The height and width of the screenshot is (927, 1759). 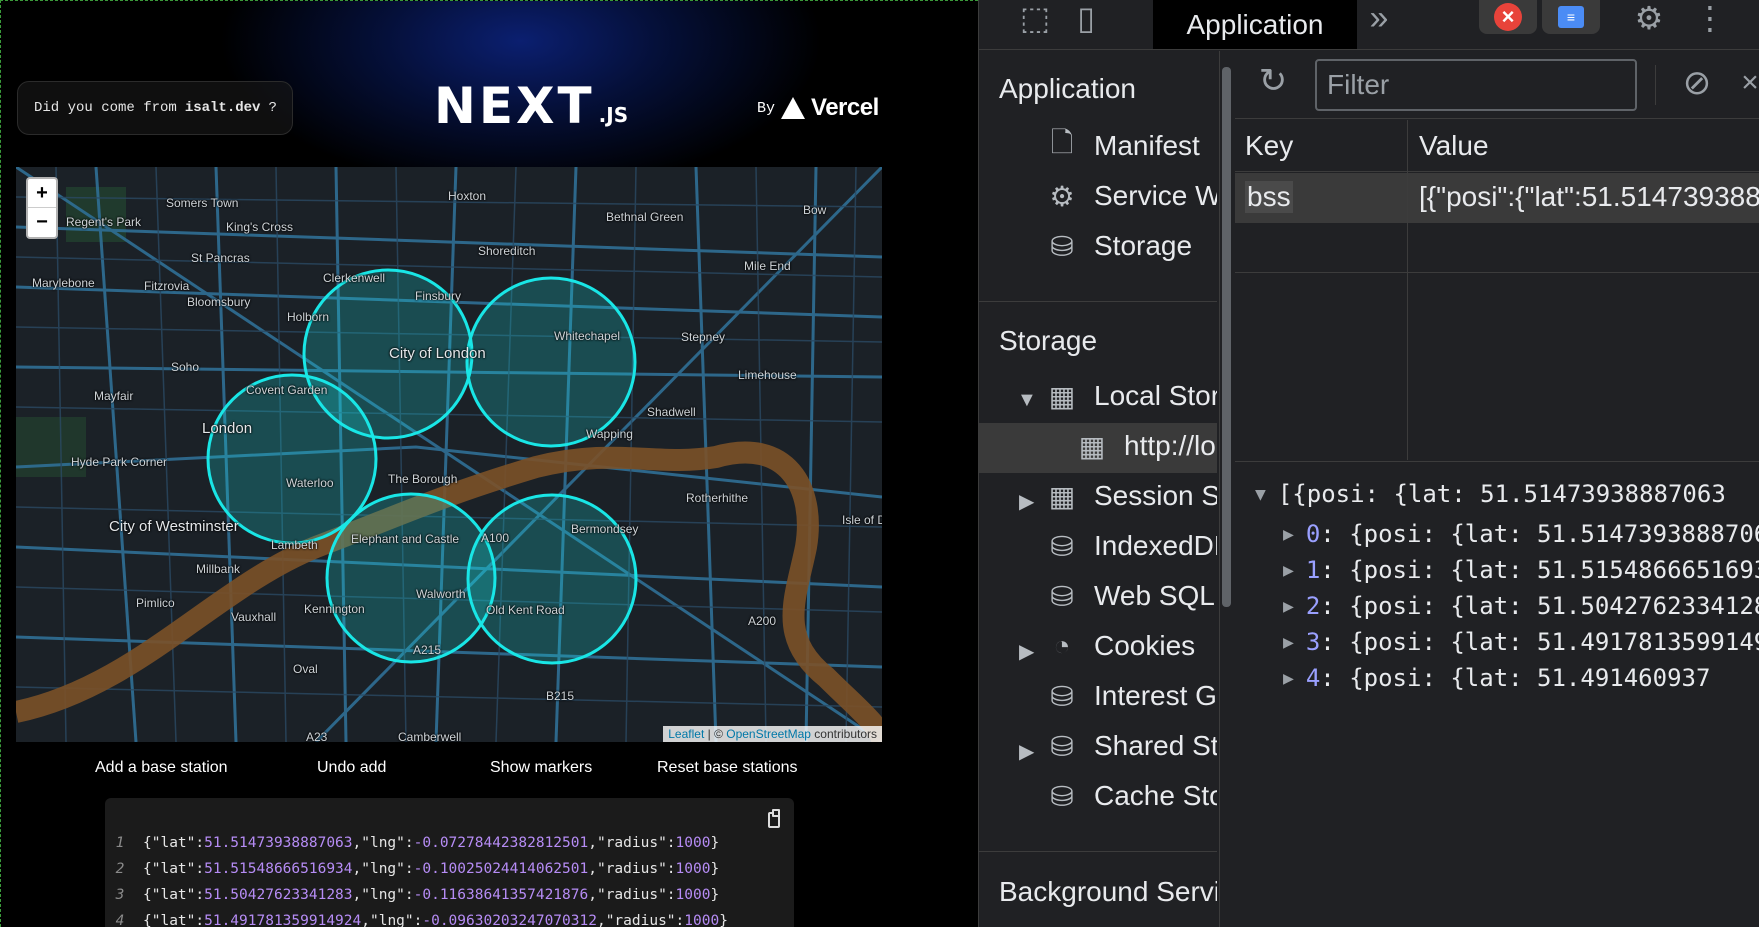 I want to click on sidebar-item-local-storage: ▦ Local Storage, so click(x=1130, y=396).